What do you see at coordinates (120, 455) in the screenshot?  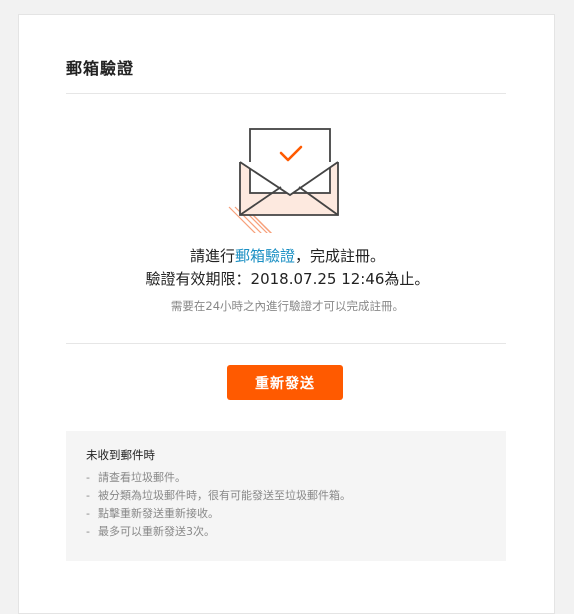 I see `help-title: 未收到郵件時` at bounding box center [120, 455].